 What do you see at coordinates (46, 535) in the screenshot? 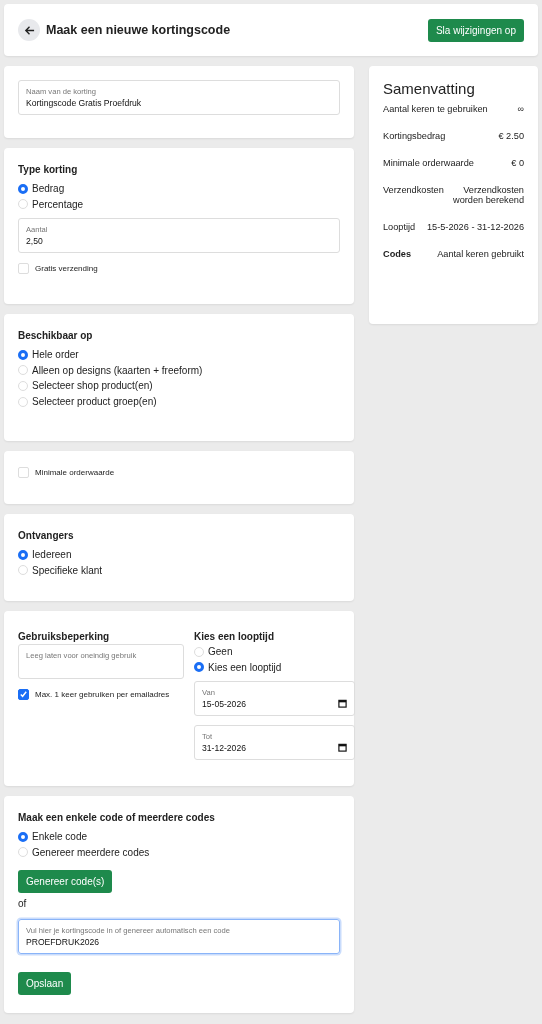
I see `section-title: Ontvangers` at bounding box center [46, 535].